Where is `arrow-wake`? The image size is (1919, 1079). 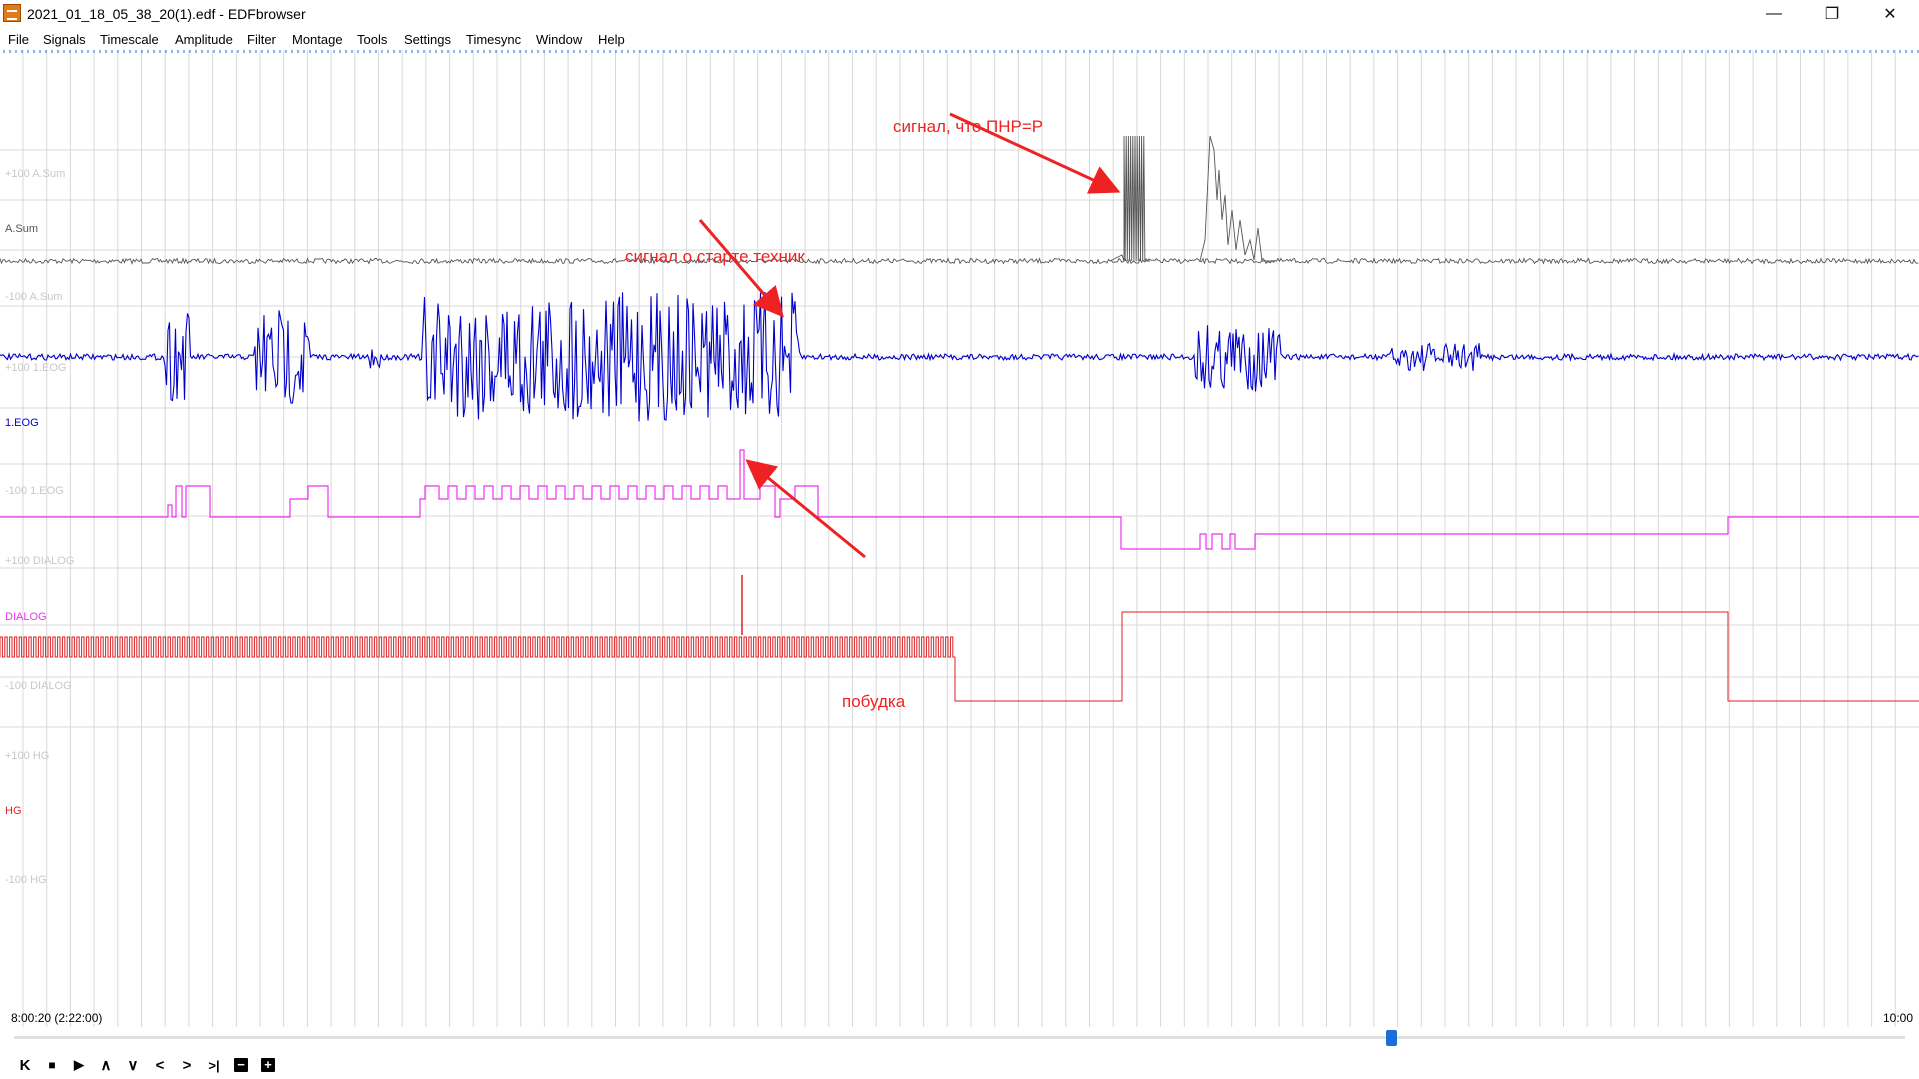 arrow-wake is located at coordinates (805, 509).